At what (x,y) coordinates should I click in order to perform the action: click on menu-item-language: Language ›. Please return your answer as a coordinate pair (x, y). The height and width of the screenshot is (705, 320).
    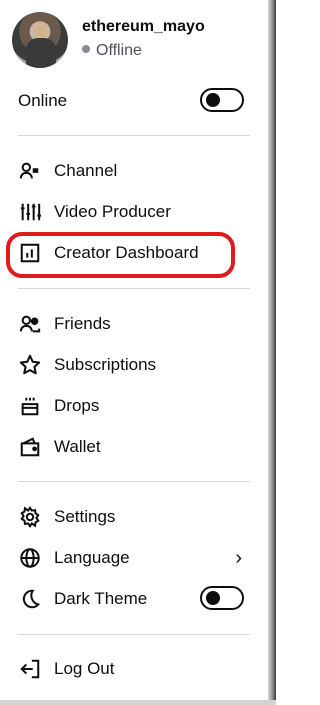
    Looking at the image, I should click on (134, 558).